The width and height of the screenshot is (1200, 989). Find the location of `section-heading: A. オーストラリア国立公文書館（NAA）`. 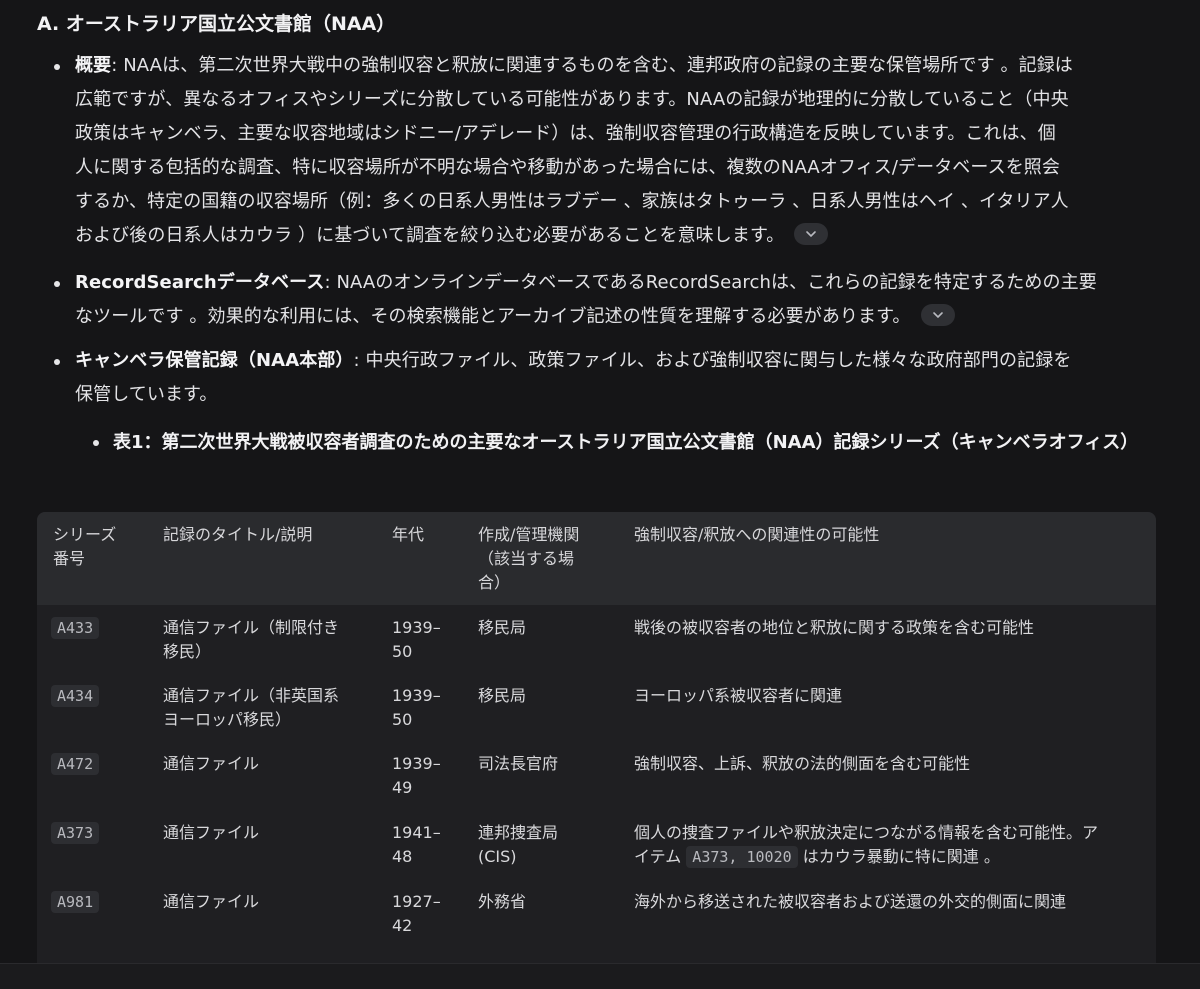

section-heading: A. オーストラリア国立公文書館（NAA） is located at coordinates (216, 24).